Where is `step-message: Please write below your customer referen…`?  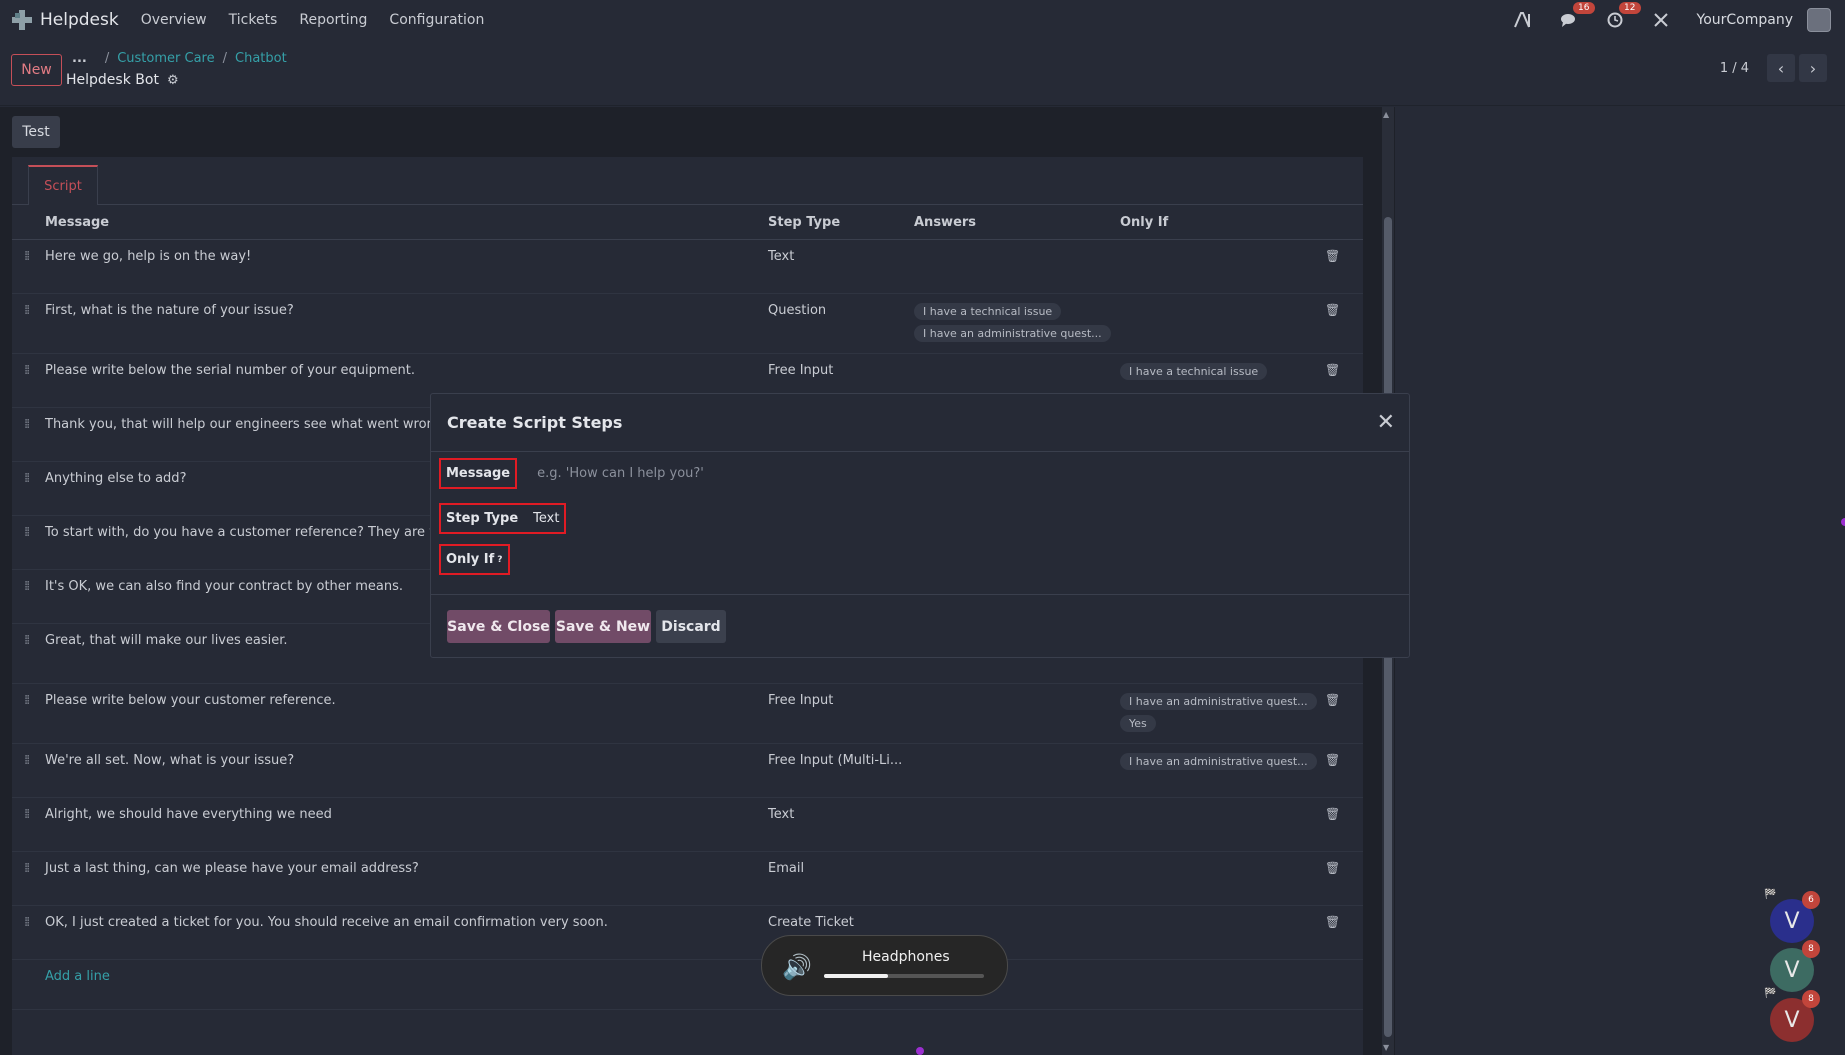 step-message: Please write below your customer referen… is located at coordinates (406, 713).